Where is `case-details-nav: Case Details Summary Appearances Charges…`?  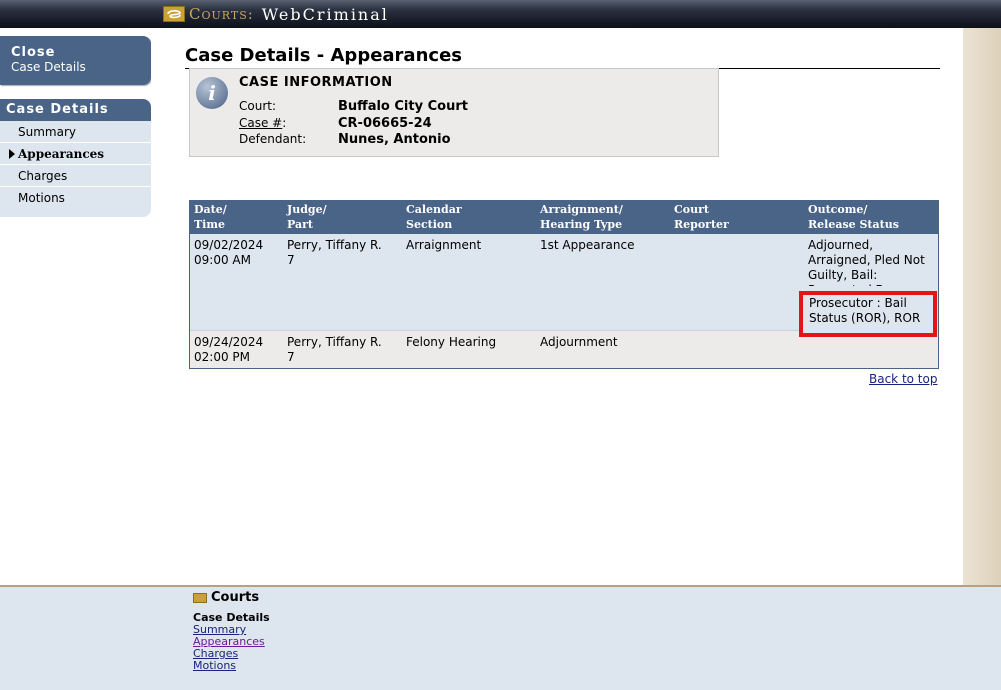 case-details-nav: Case Details Summary Appearances Charges… is located at coordinates (75, 158).